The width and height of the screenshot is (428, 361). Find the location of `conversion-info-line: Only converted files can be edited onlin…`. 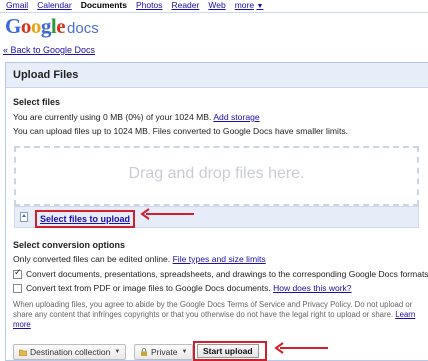

conversion-info-line: Only converted files can be edited onlin… is located at coordinates (139, 259).